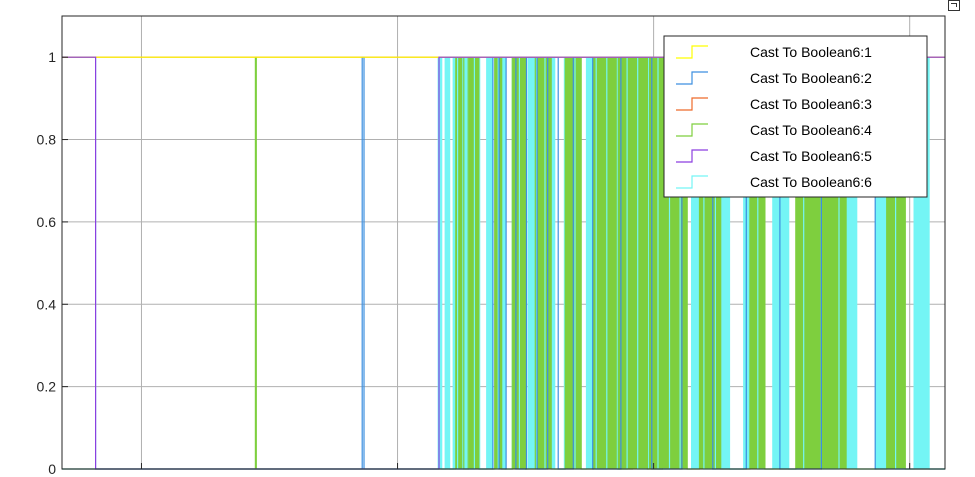 Image resolution: width=975 pixels, height=477 pixels. Describe the element at coordinates (47, 304) in the screenshot. I see `y-tick-label-2: 0.4` at that location.